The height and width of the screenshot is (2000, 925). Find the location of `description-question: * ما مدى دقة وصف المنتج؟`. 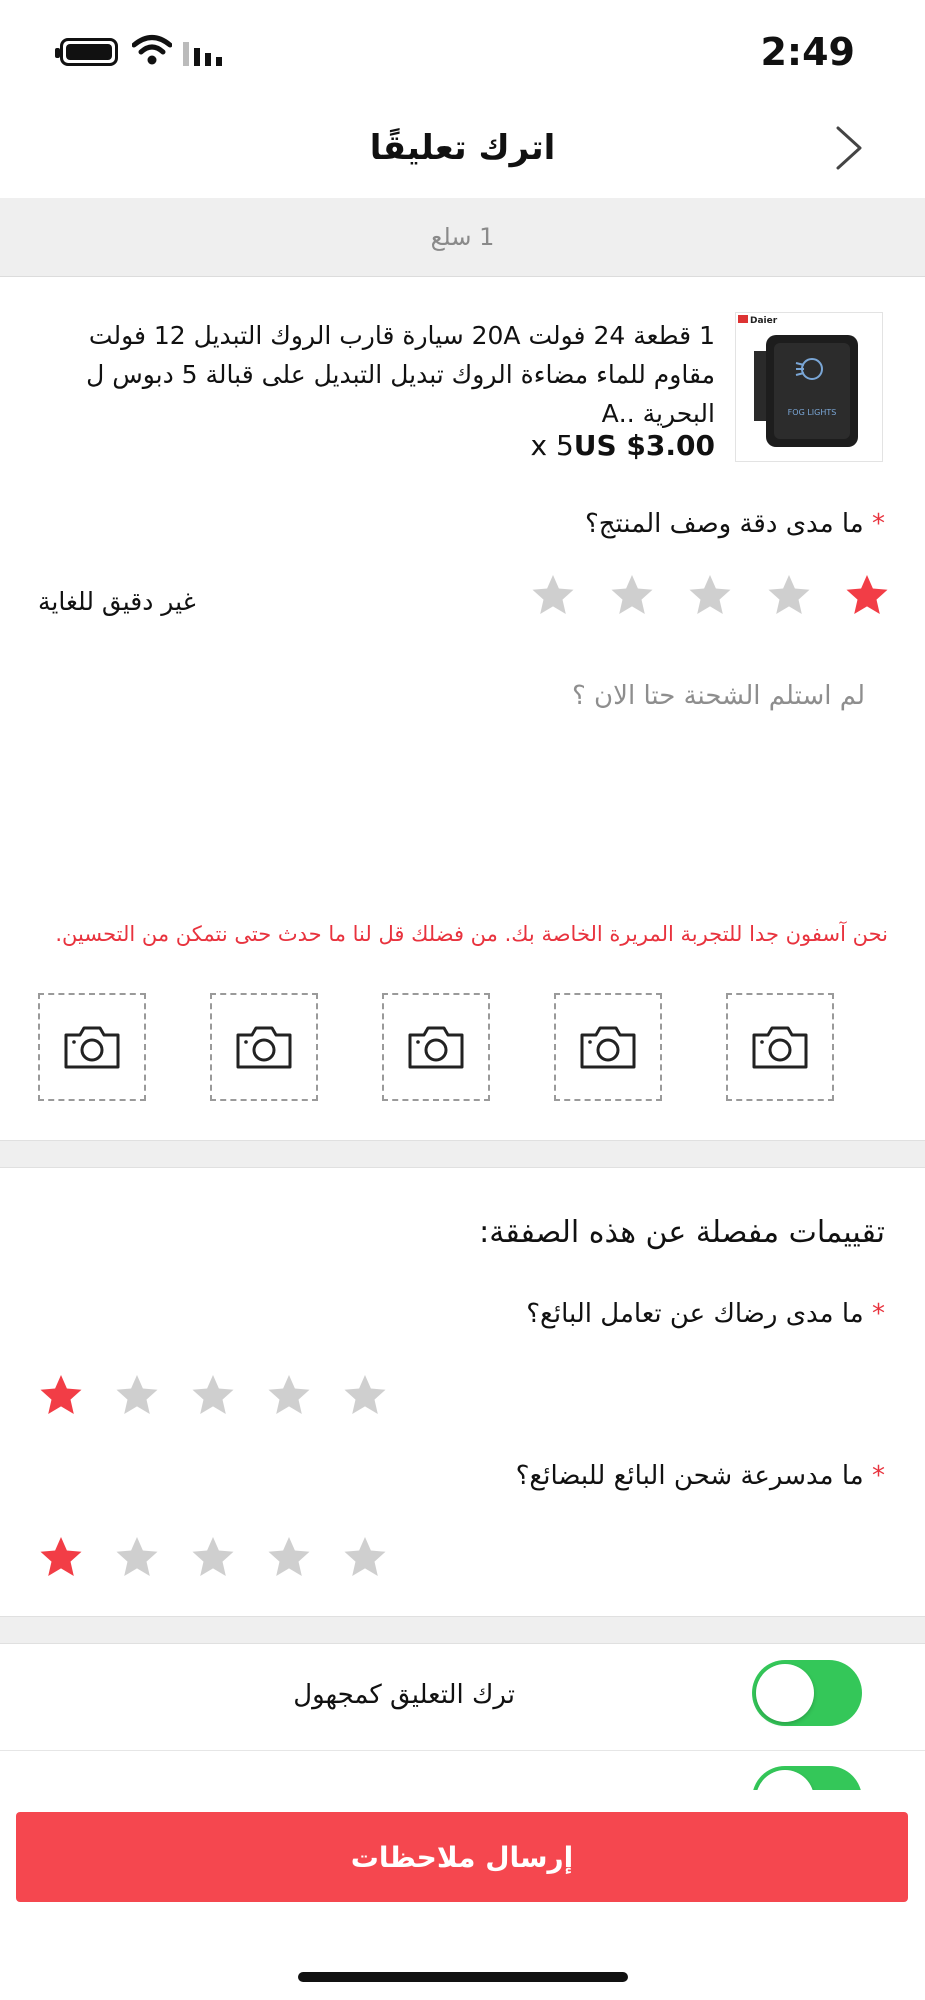

description-question: * ما مدى دقة وصف المنتج؟ is located at coordinates (592, 524).